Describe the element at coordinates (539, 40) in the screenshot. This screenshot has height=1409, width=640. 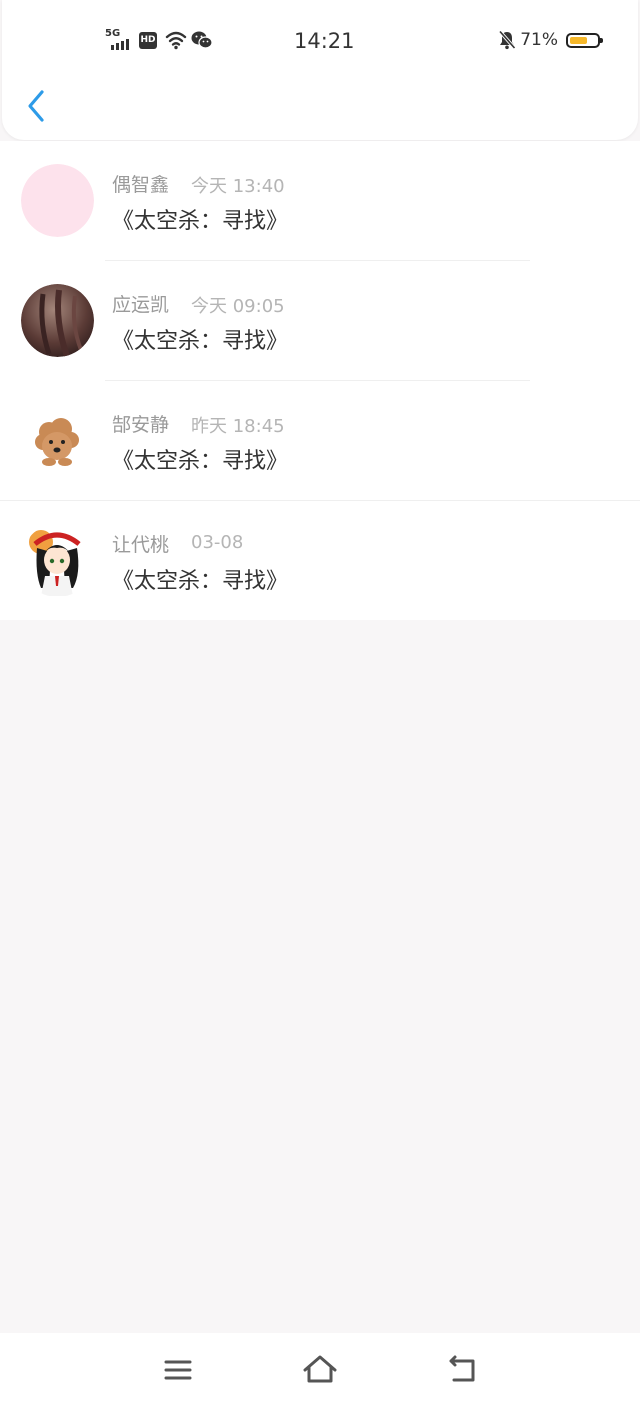
I see `battery-percent: 71%` at that location.